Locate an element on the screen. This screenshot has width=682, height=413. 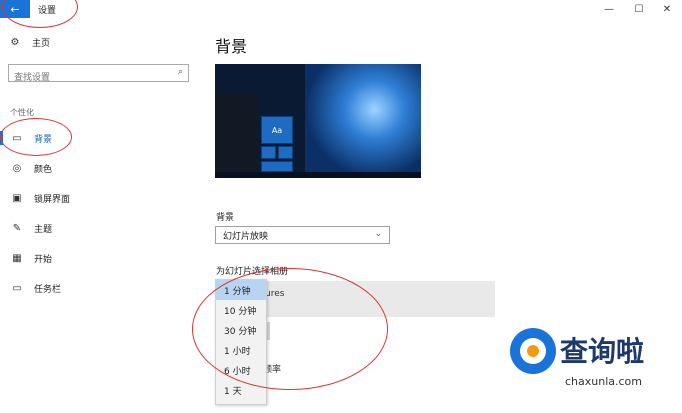
background-select: 幻灯片放映 ⌄ is located at coordinates (302, 235).